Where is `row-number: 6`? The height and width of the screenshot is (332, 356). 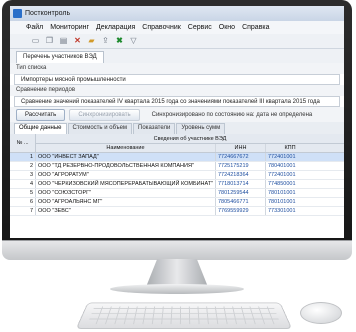
row-number: 6 is located at coordinates (23, 202).